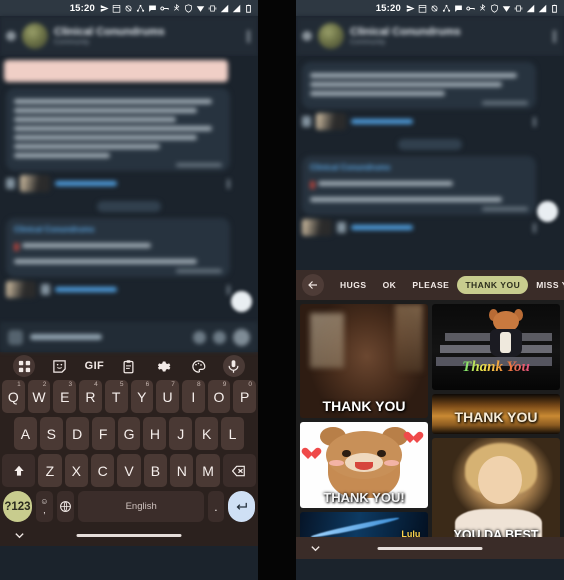  I want to click on key-V: V, so click(129, 470).